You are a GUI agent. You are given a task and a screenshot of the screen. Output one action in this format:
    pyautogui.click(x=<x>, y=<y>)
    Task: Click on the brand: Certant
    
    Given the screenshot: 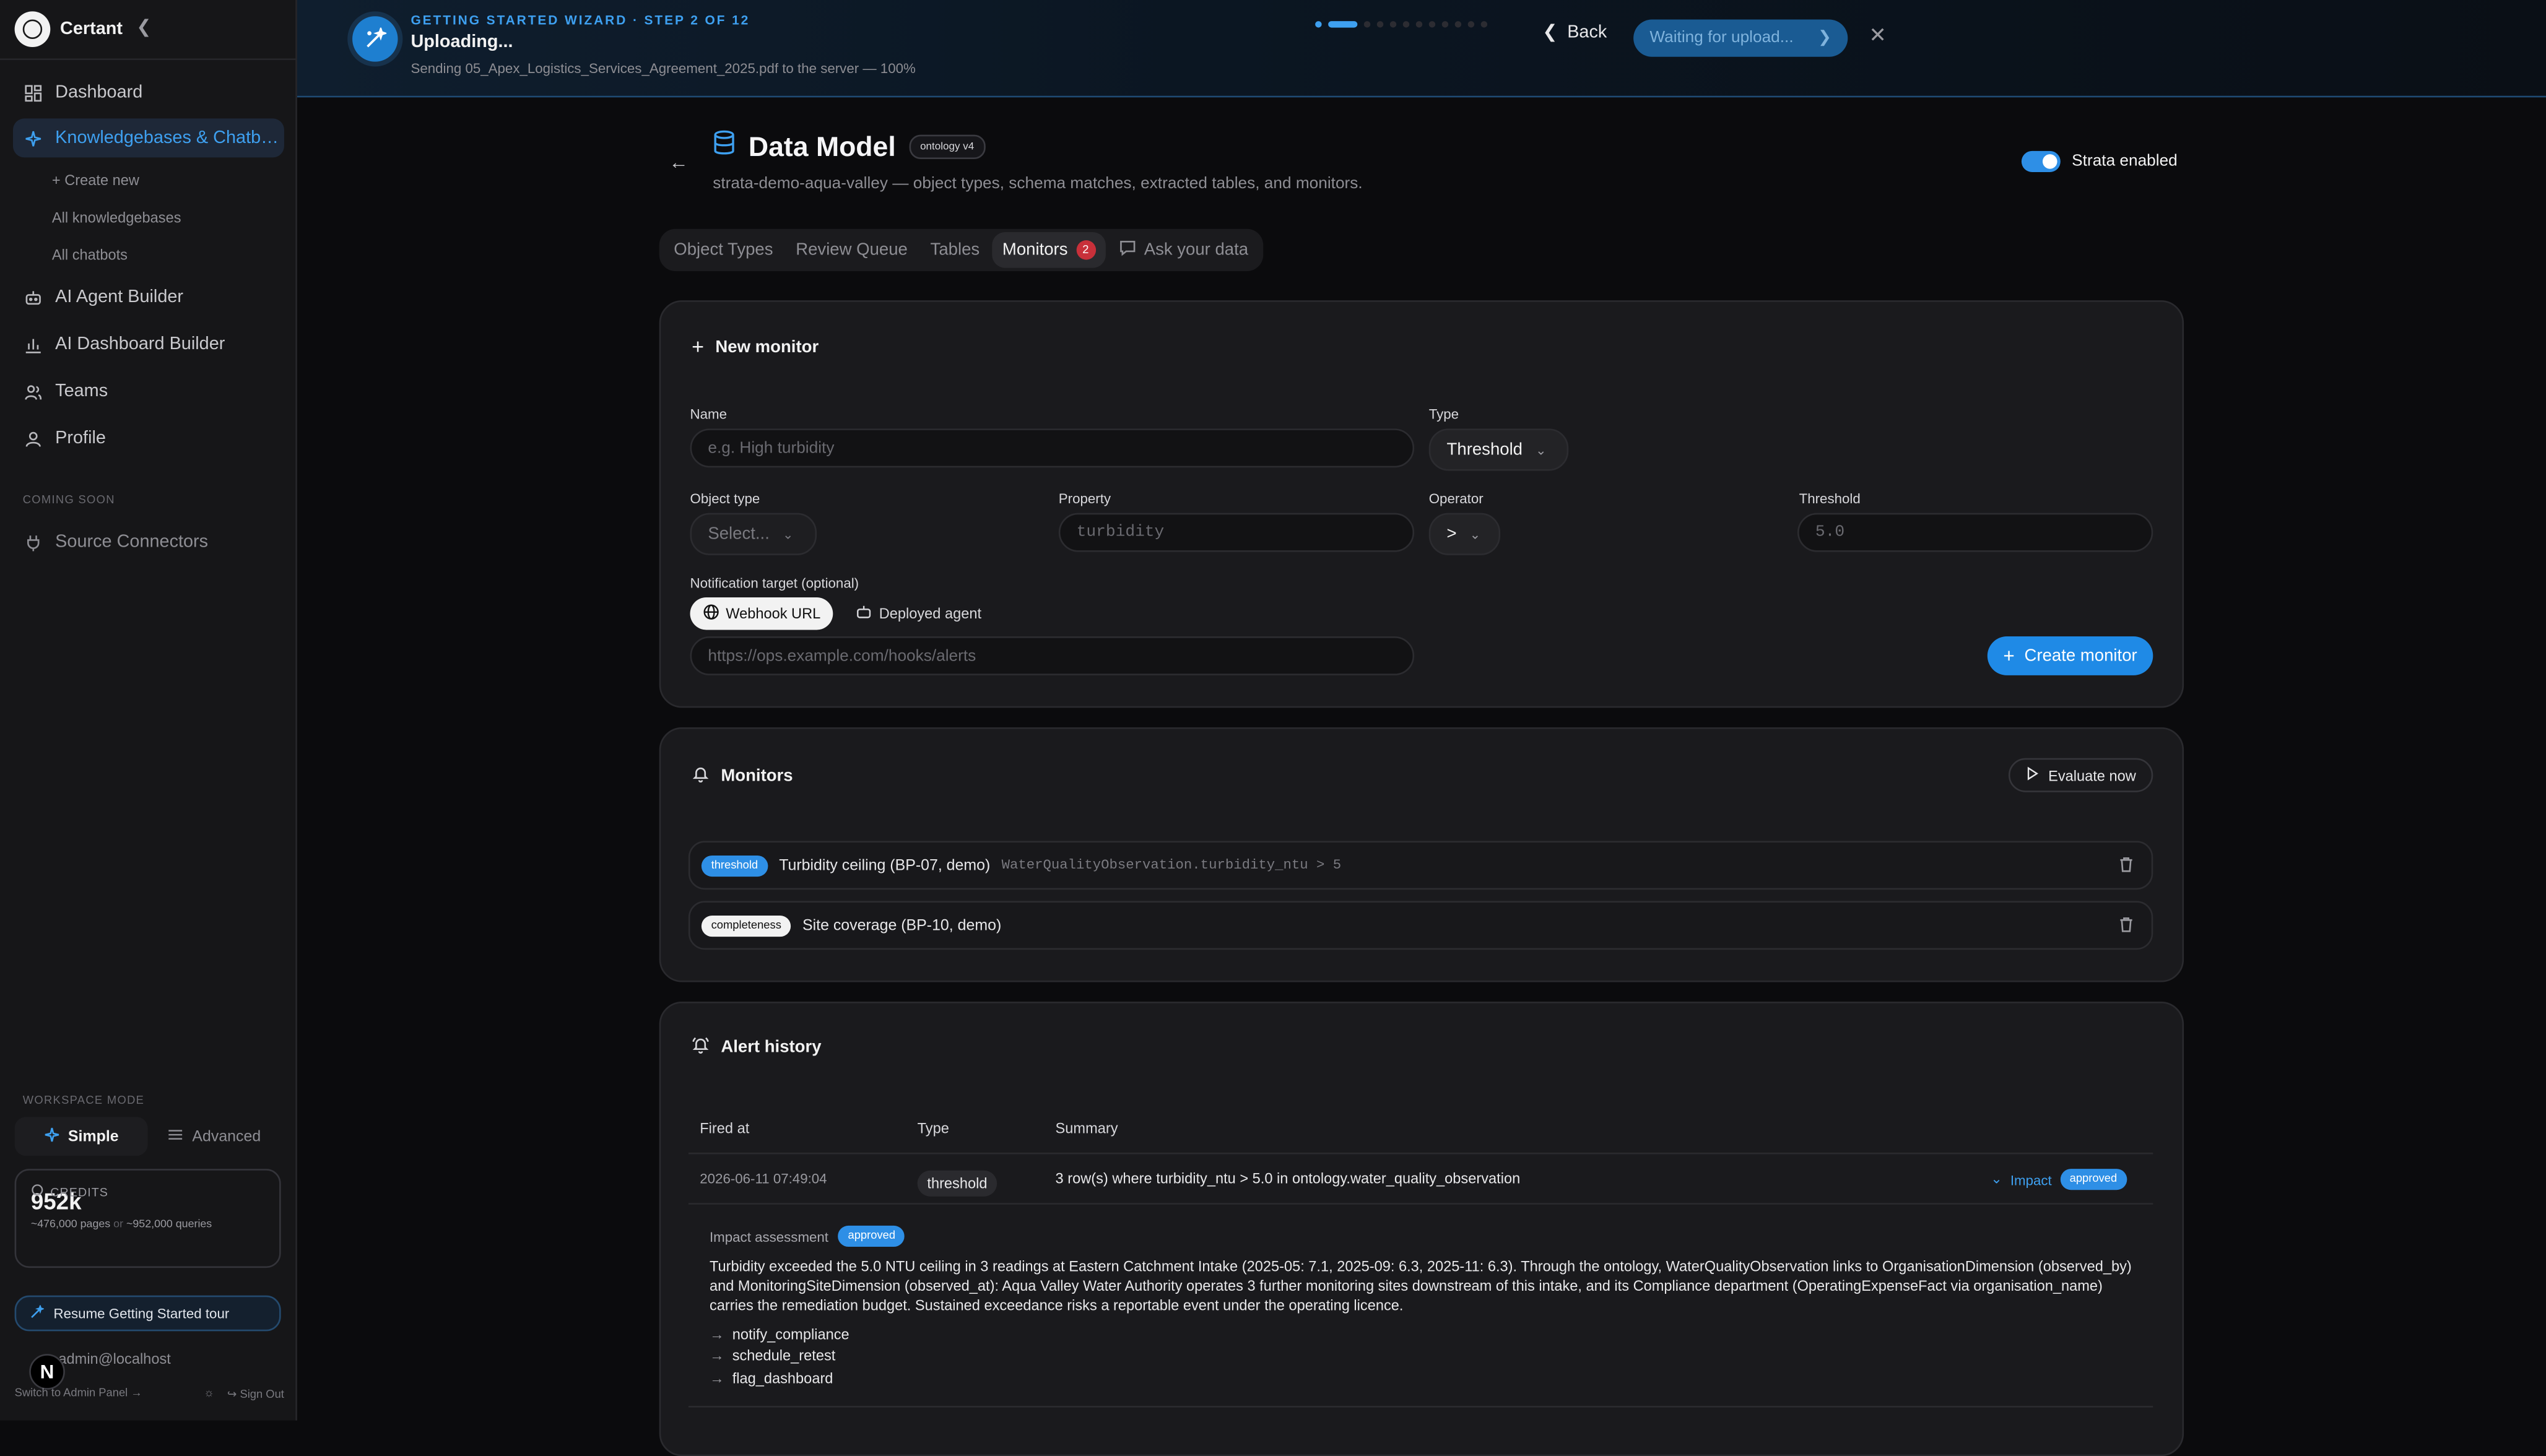 What is the action you would take?
    pyautogui.click(x=69, y=29)
    